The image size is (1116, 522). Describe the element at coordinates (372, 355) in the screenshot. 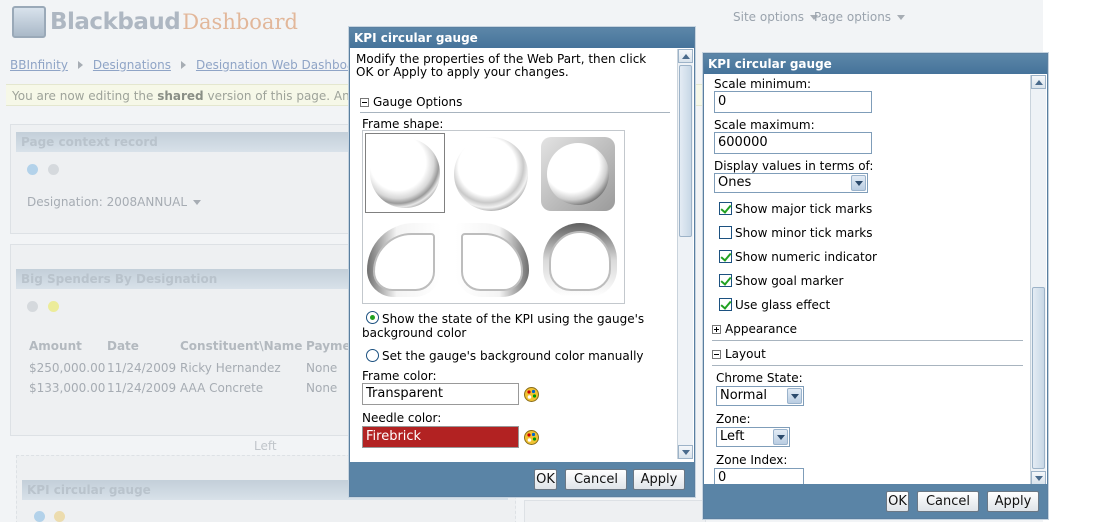

I see `radio-manual-color` at that location.